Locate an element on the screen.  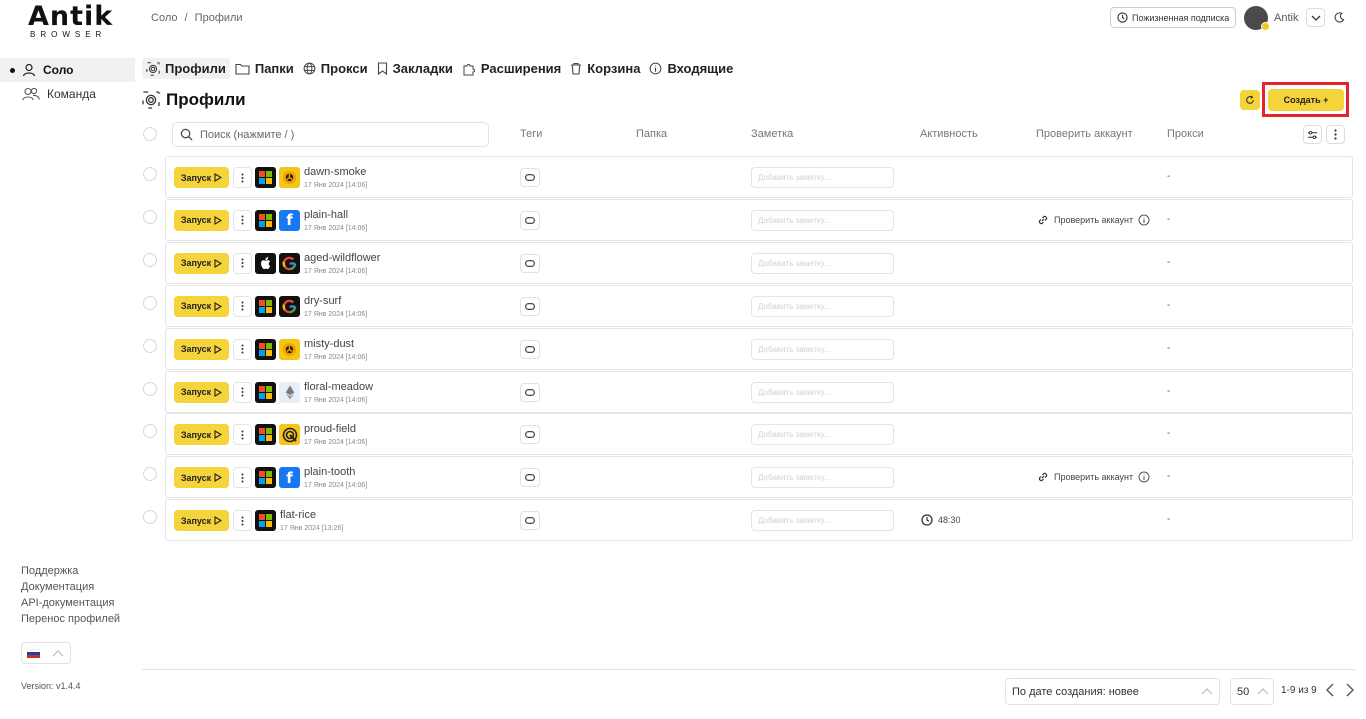
profile-transfer-link: Перенос профилей is located at coordinates (70, 619).